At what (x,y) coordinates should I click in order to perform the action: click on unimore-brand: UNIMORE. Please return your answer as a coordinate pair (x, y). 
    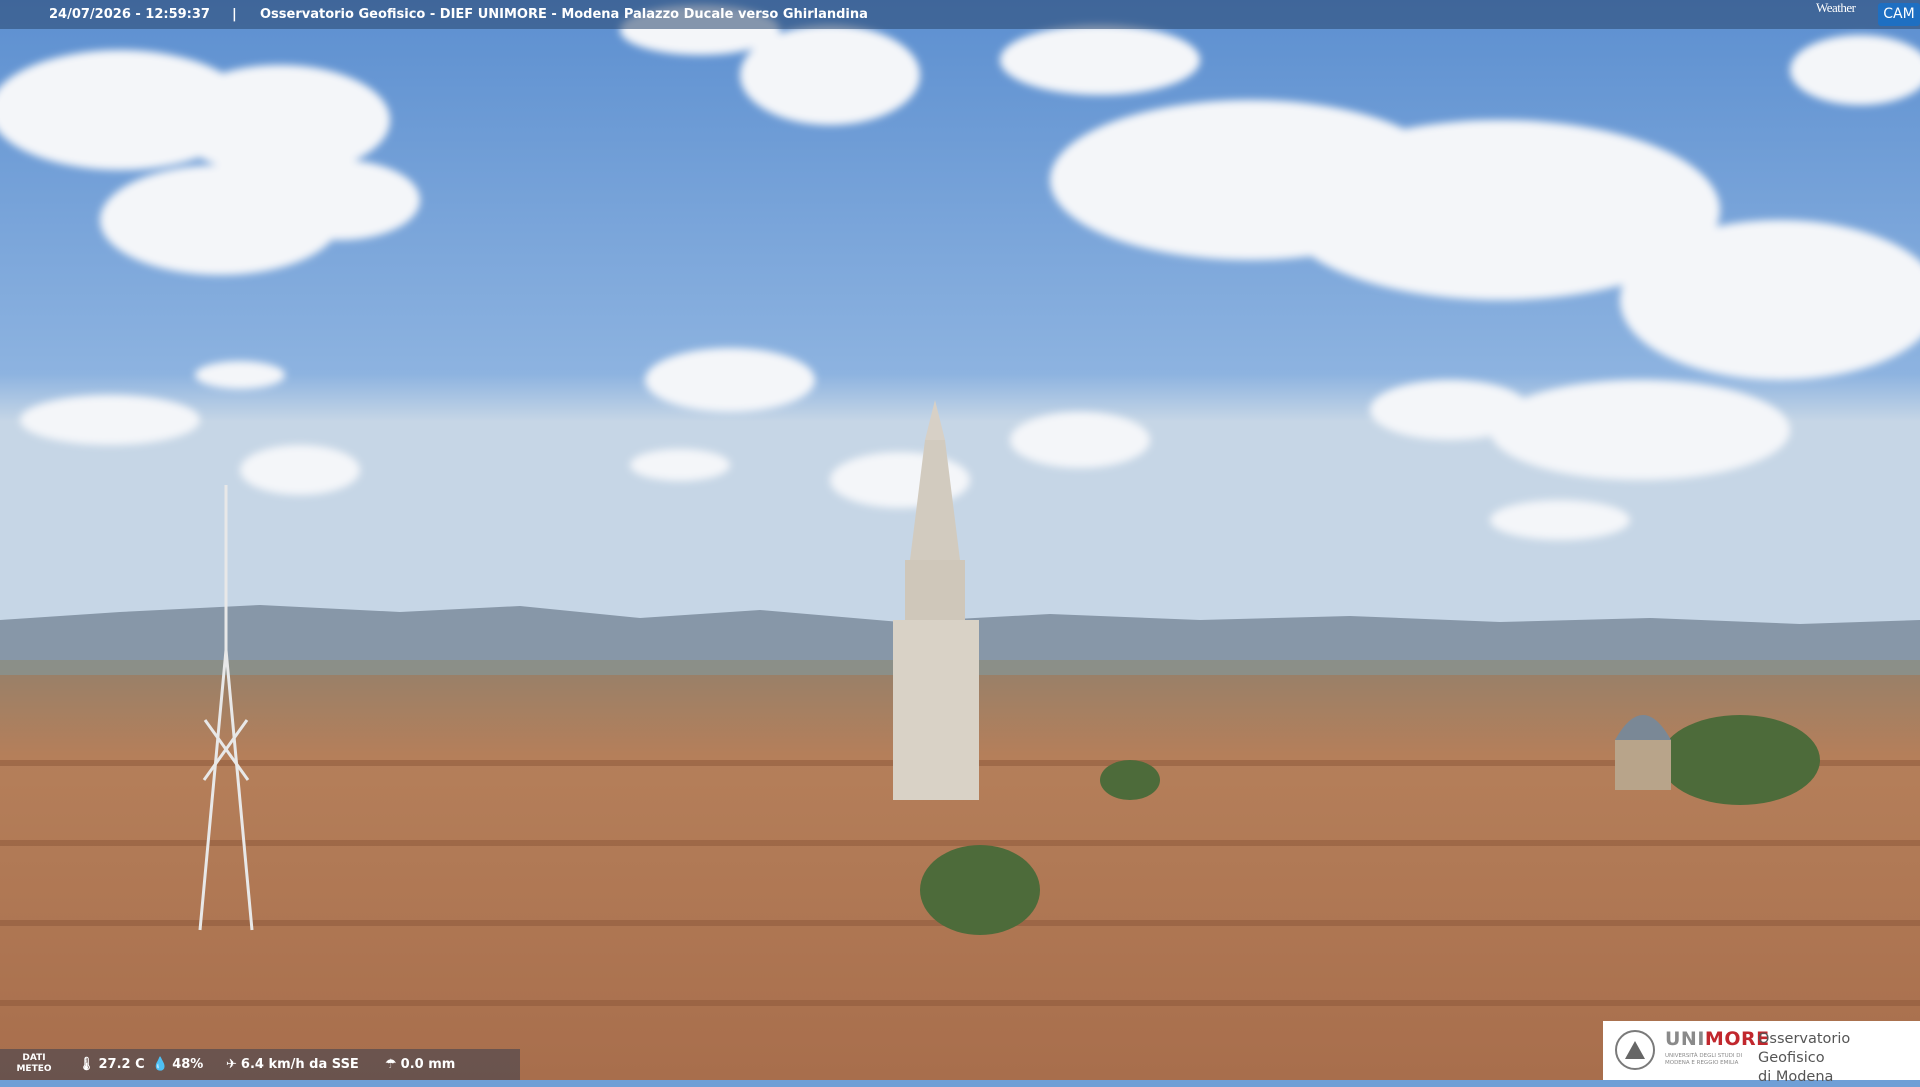
    Looking at the image, I should click on (1717, 1039).